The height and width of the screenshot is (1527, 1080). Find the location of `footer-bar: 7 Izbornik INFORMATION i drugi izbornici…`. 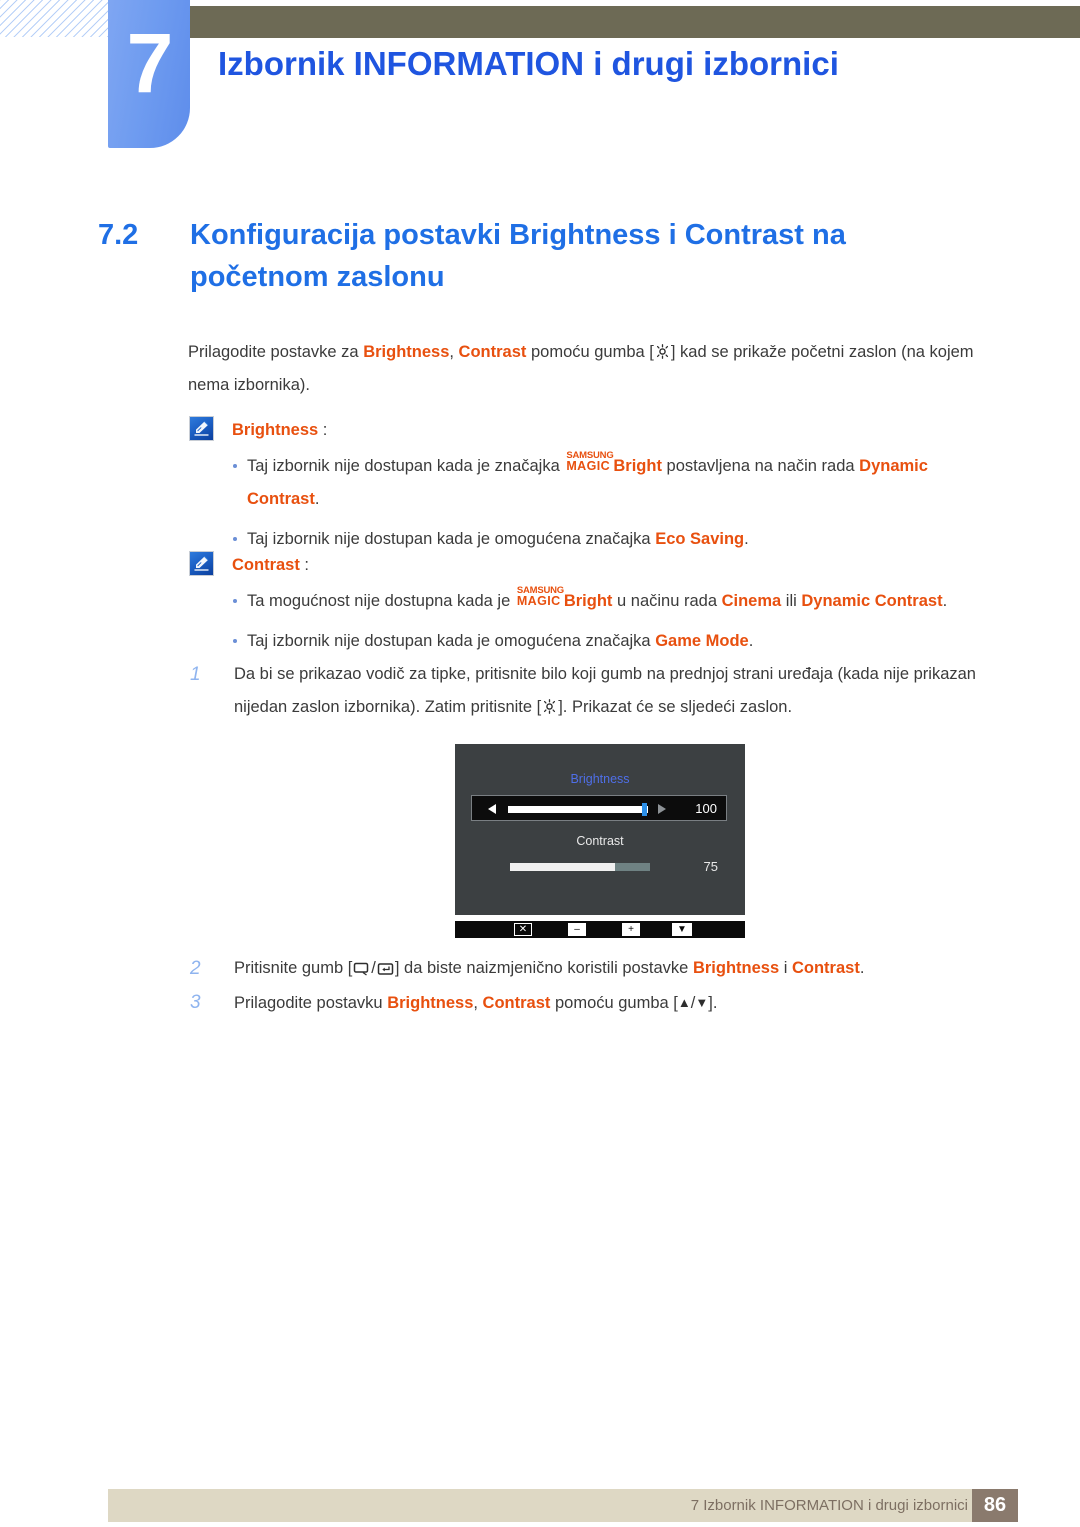

footer-bar: 7 Izbornik INFORMATION i drugi izbornici… is located at coordinates (563, 1505).